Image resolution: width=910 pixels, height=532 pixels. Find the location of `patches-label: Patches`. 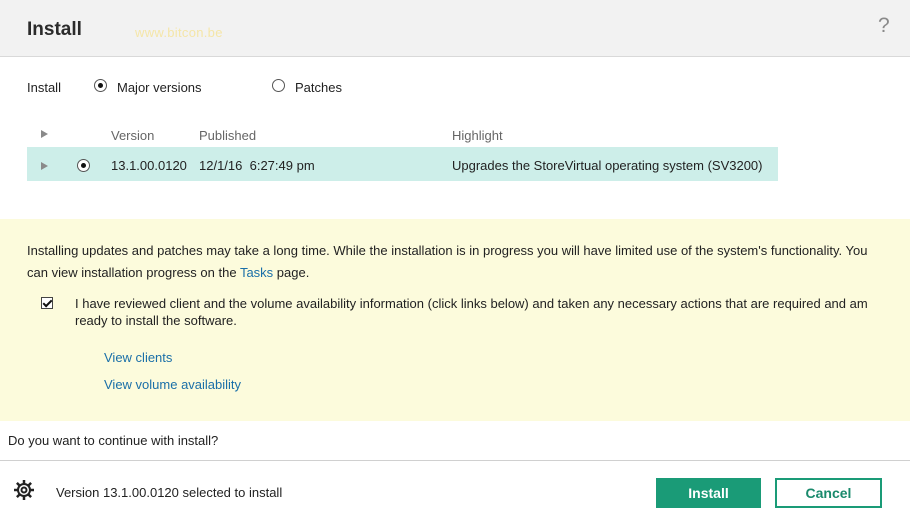

patches-label: Patches is located at coordinates (318, 87).